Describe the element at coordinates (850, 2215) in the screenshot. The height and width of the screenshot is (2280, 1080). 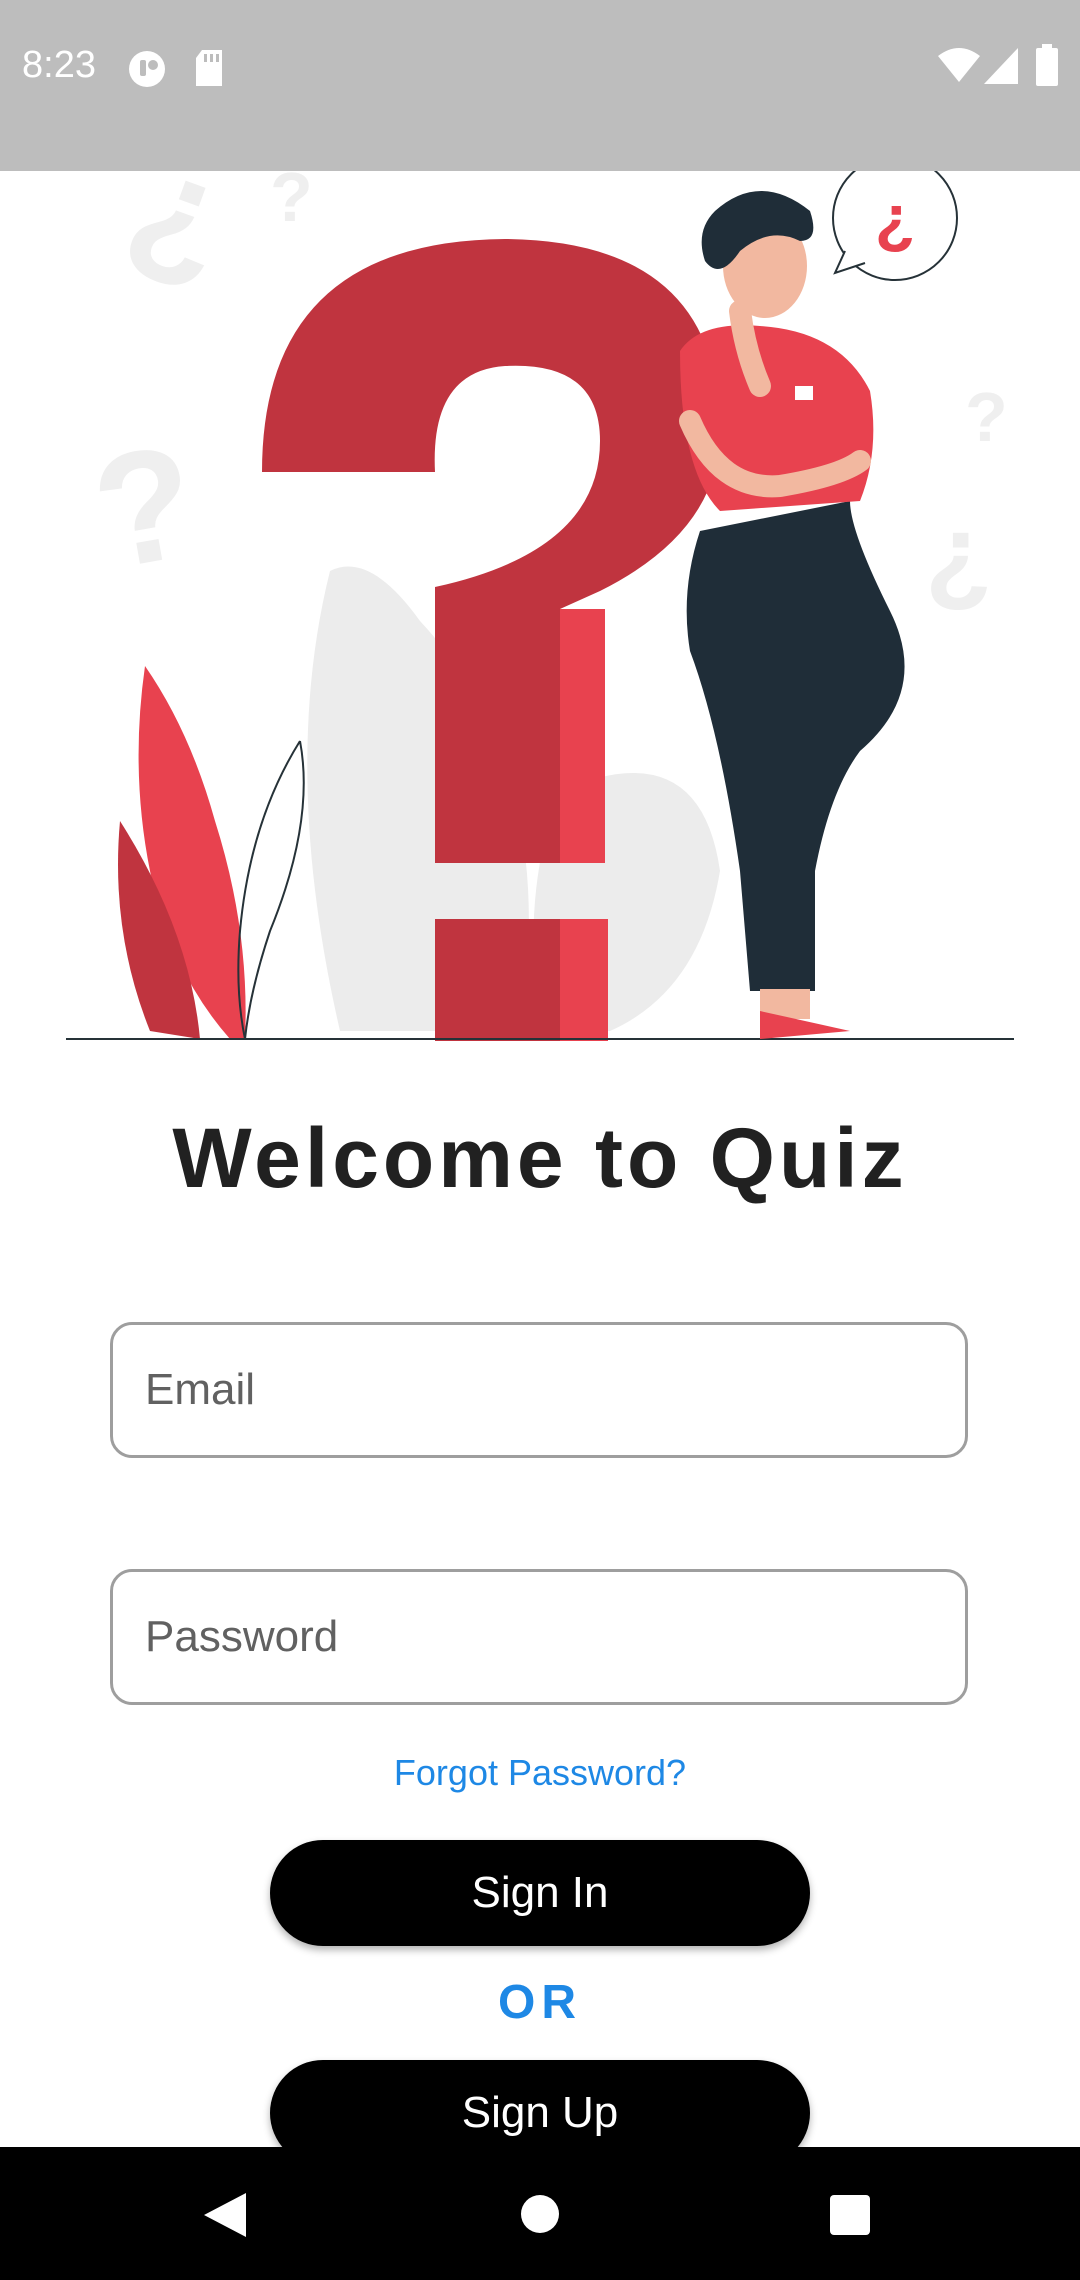
I see `recents-icon` at that location.